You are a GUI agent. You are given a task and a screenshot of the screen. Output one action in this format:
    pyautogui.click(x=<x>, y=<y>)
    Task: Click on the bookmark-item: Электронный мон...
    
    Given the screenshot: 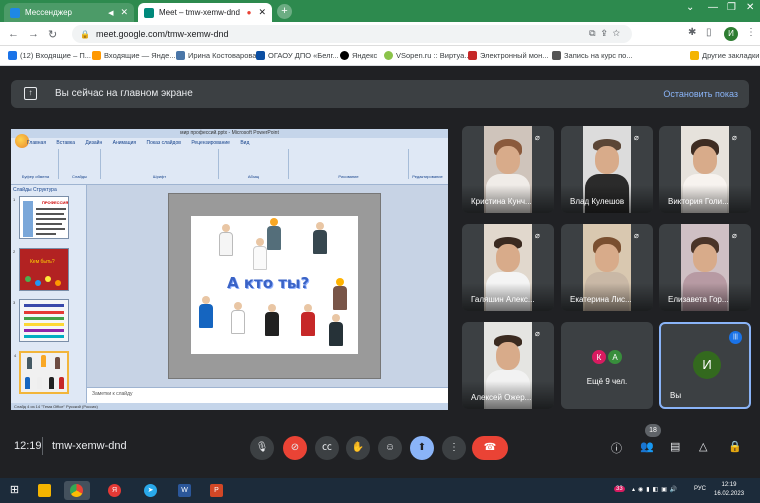 What is the action you would take?
    pyautogui.click(x=508, y=55)
    